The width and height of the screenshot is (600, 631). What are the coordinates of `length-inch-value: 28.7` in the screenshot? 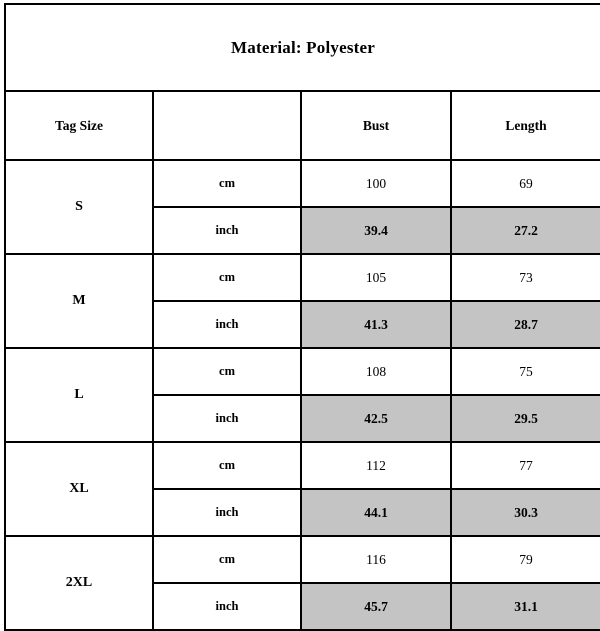 It's located at (524, 324).